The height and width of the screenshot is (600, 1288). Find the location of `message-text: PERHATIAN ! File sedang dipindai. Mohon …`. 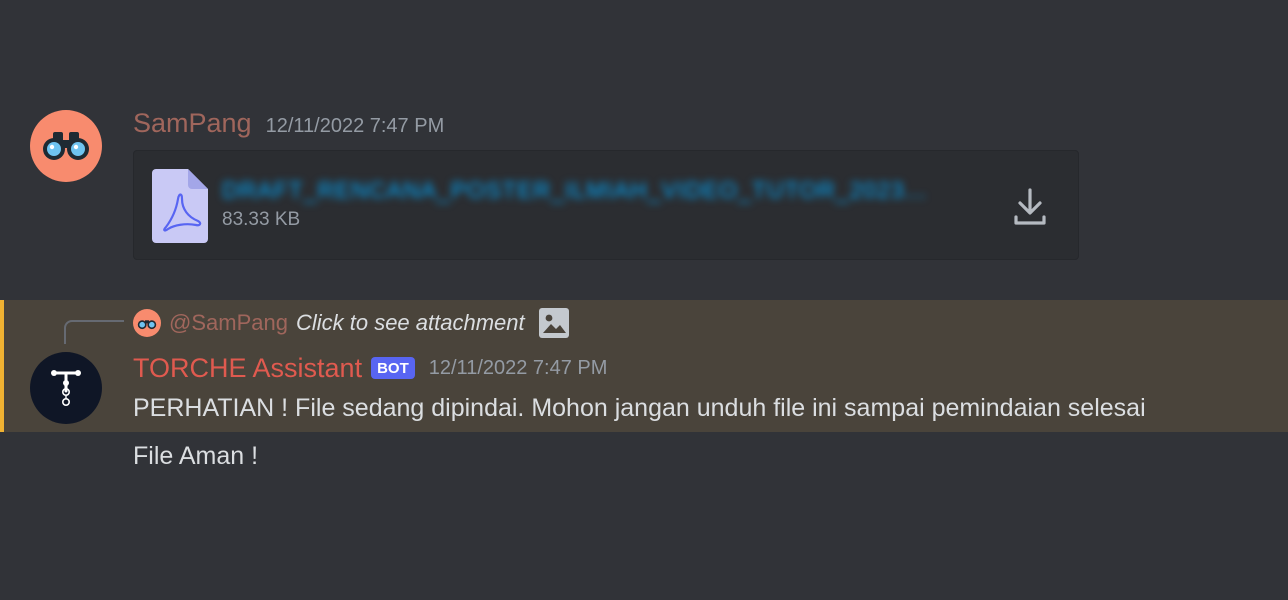

message-text: PERHATIAN ! File sedang dipindai. Mohon … is located at coordinates (639, 408).